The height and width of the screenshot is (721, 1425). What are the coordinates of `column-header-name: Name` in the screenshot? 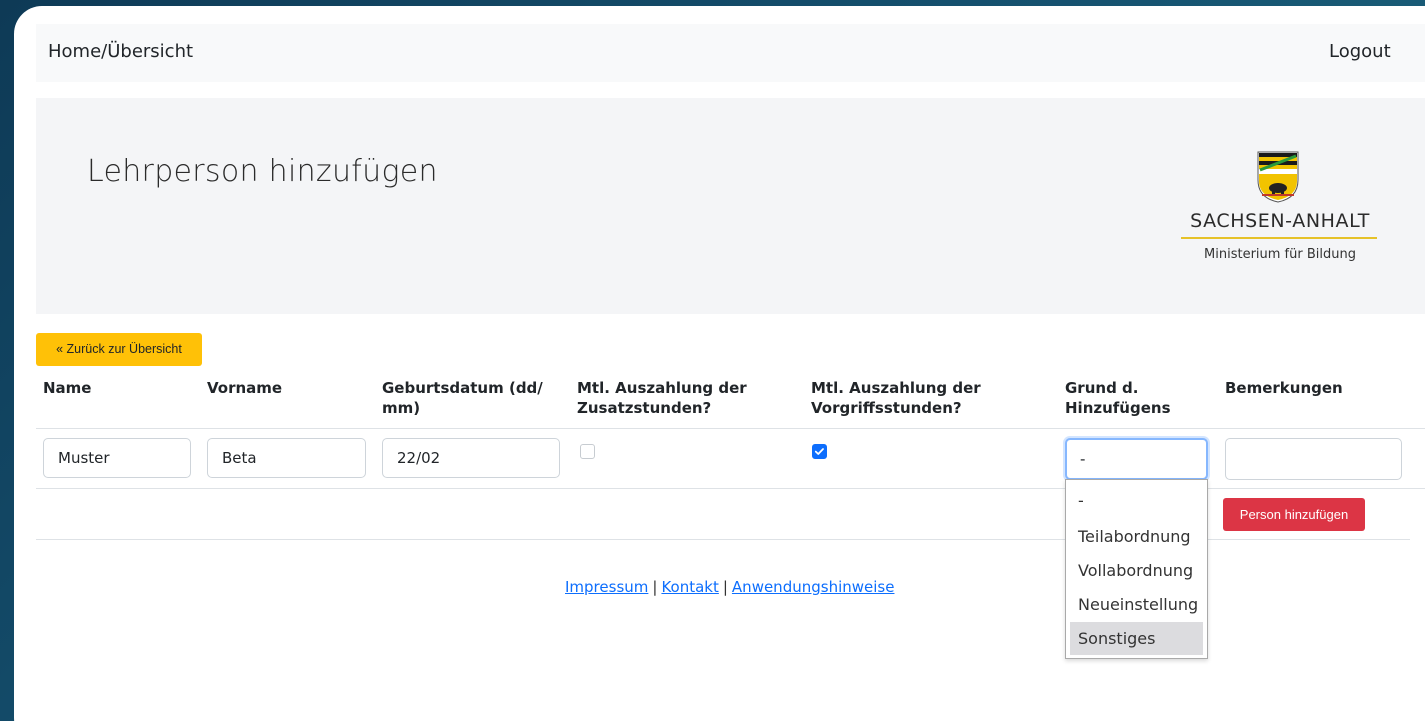 It's located at (67, 388).